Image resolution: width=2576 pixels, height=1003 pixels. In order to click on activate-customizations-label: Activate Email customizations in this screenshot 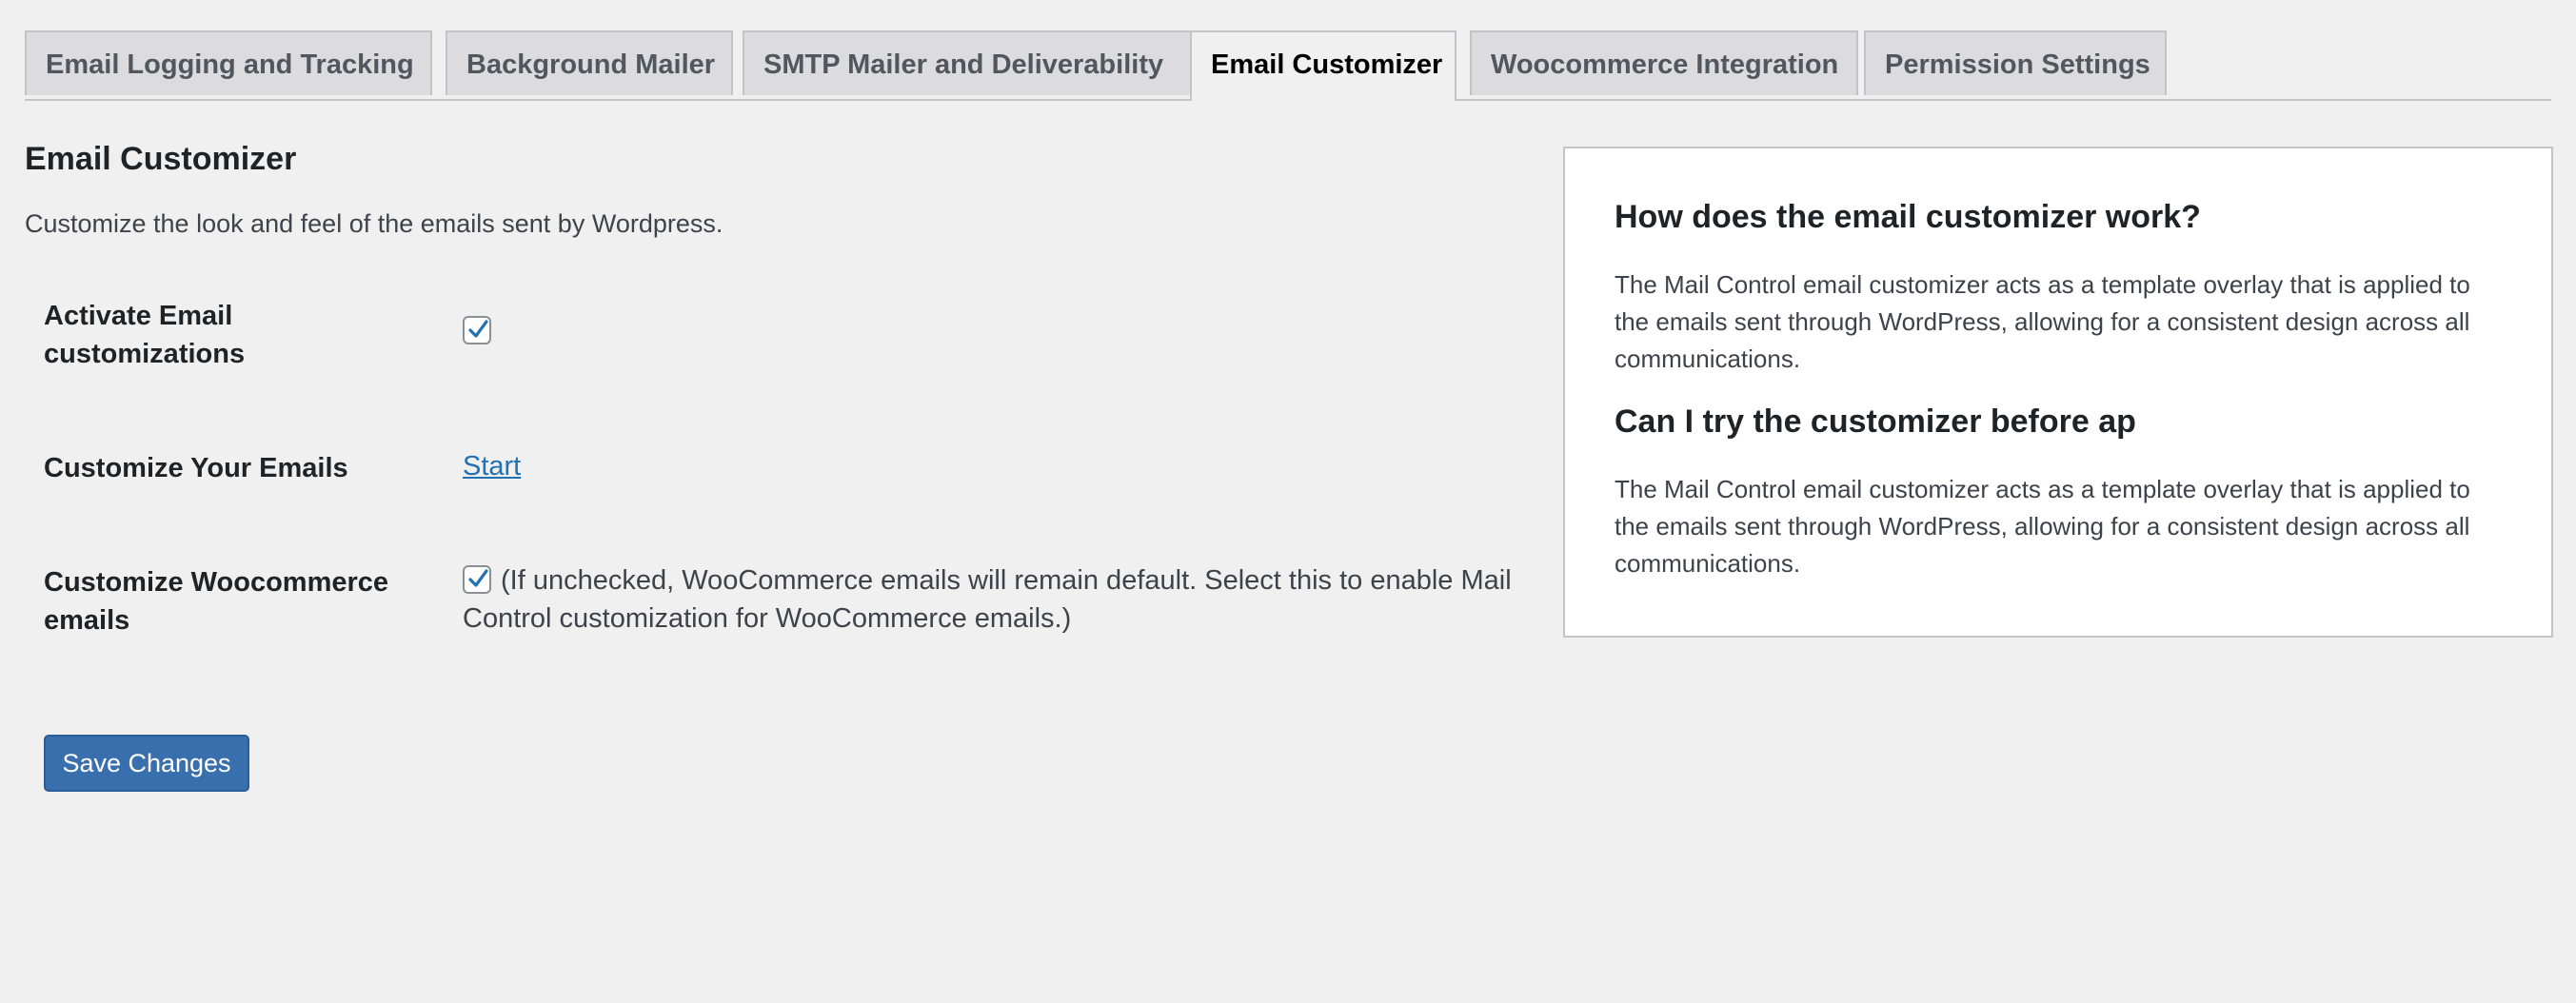, I will do `click(145, 335)`.